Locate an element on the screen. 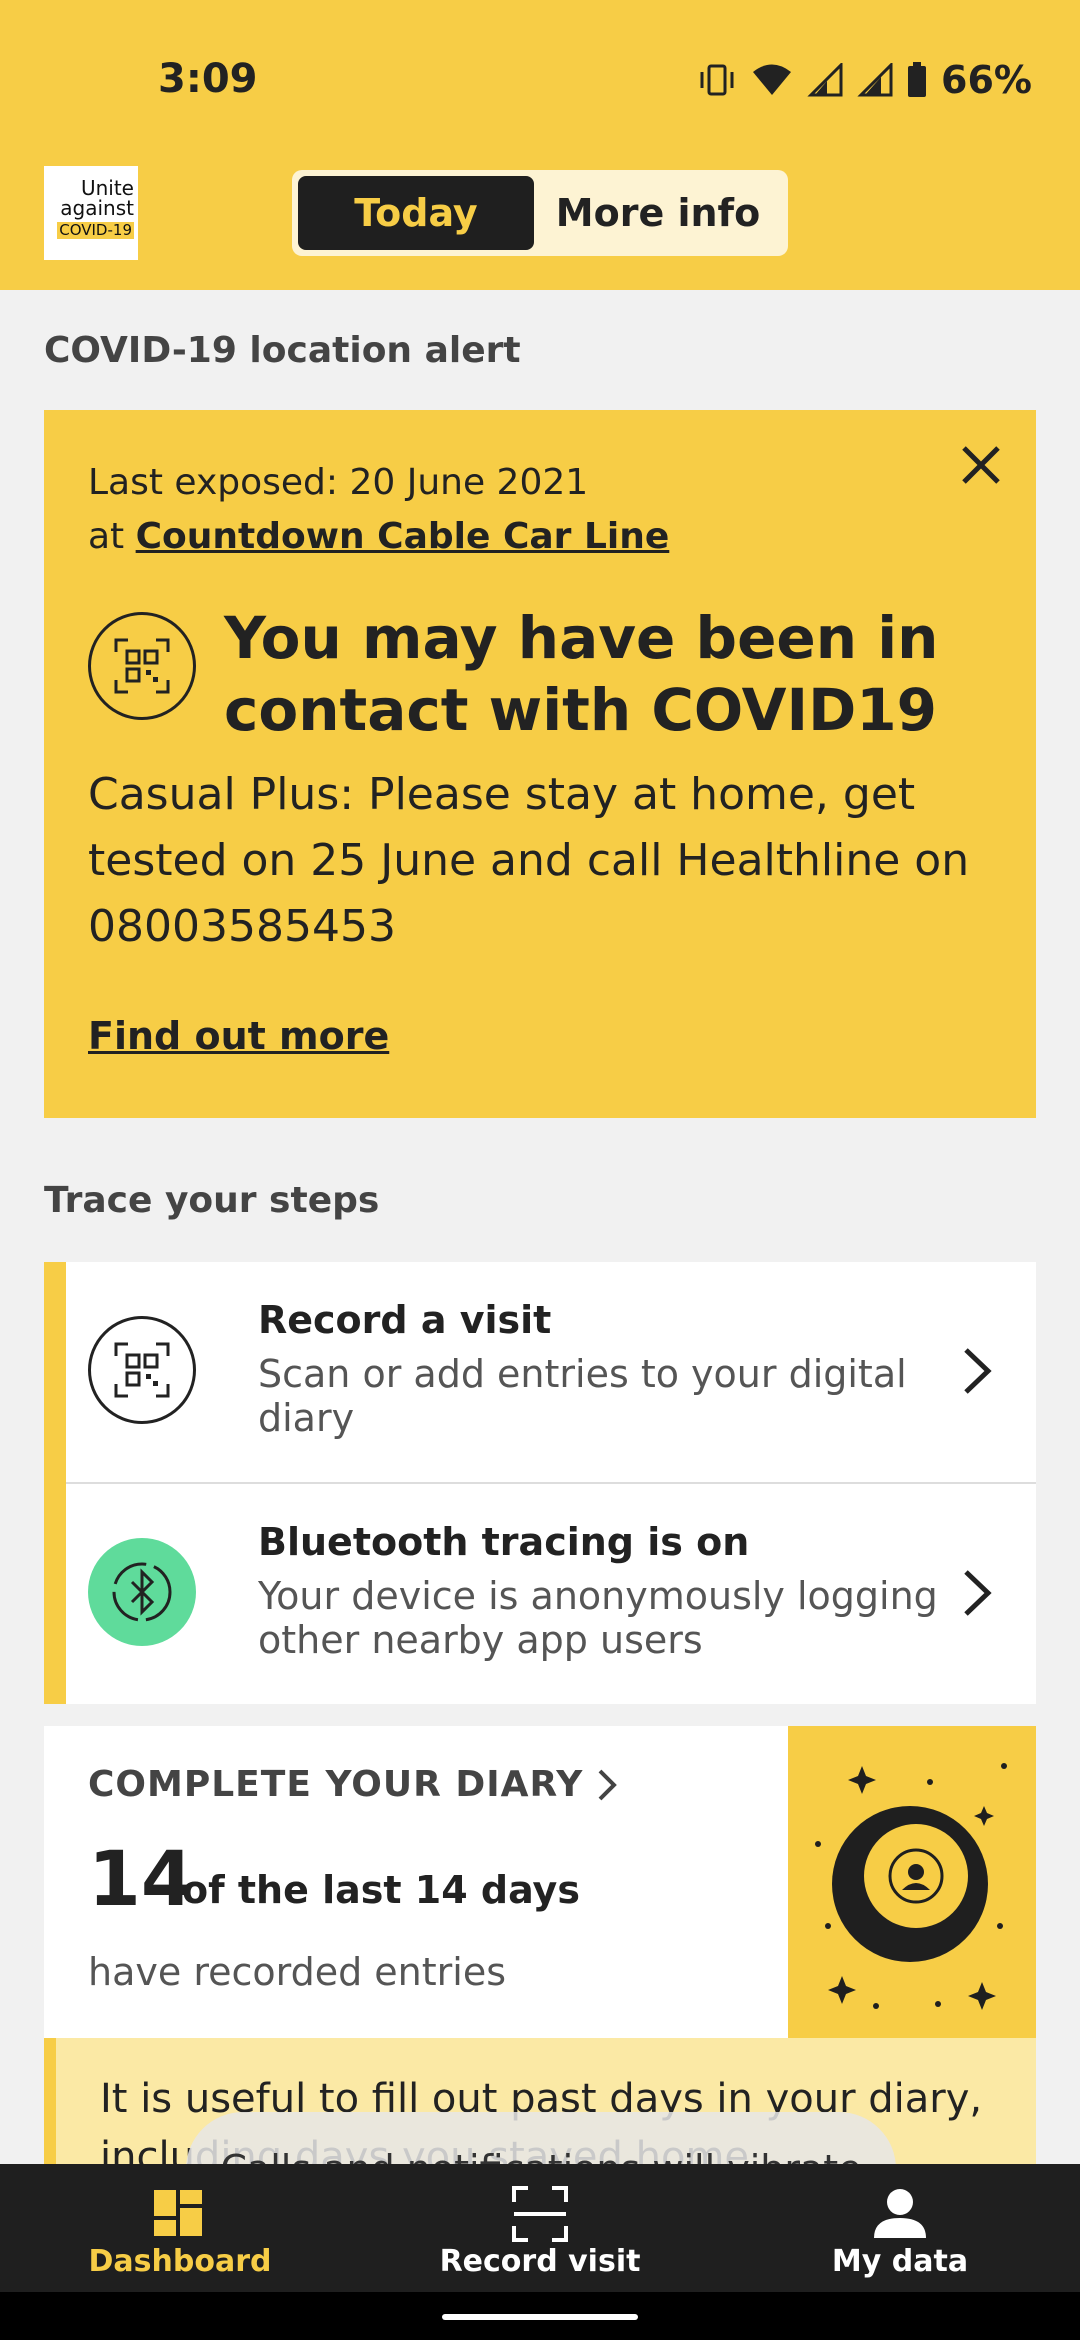  diary-illustration is located at coordinates (912, 1882).